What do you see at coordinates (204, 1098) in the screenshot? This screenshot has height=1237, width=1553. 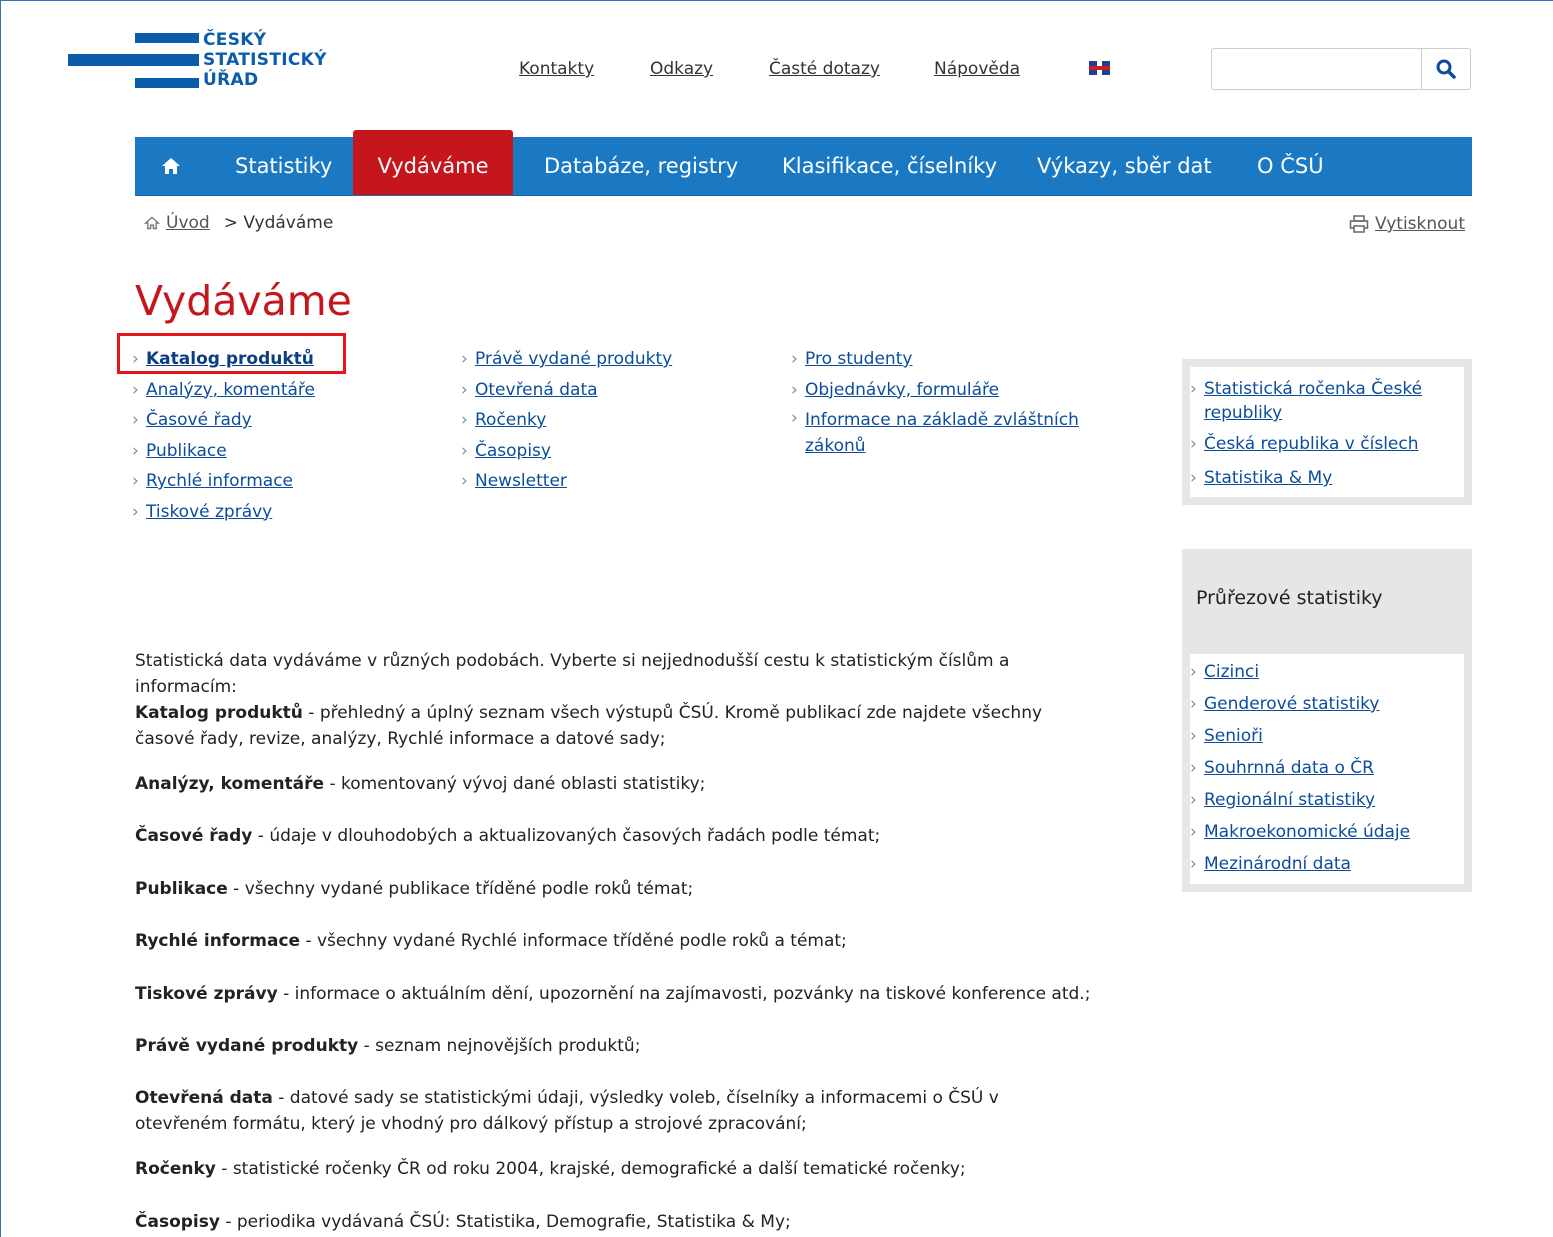 I see `description-term: Otevřená data` at bounding box center [204, 1098].